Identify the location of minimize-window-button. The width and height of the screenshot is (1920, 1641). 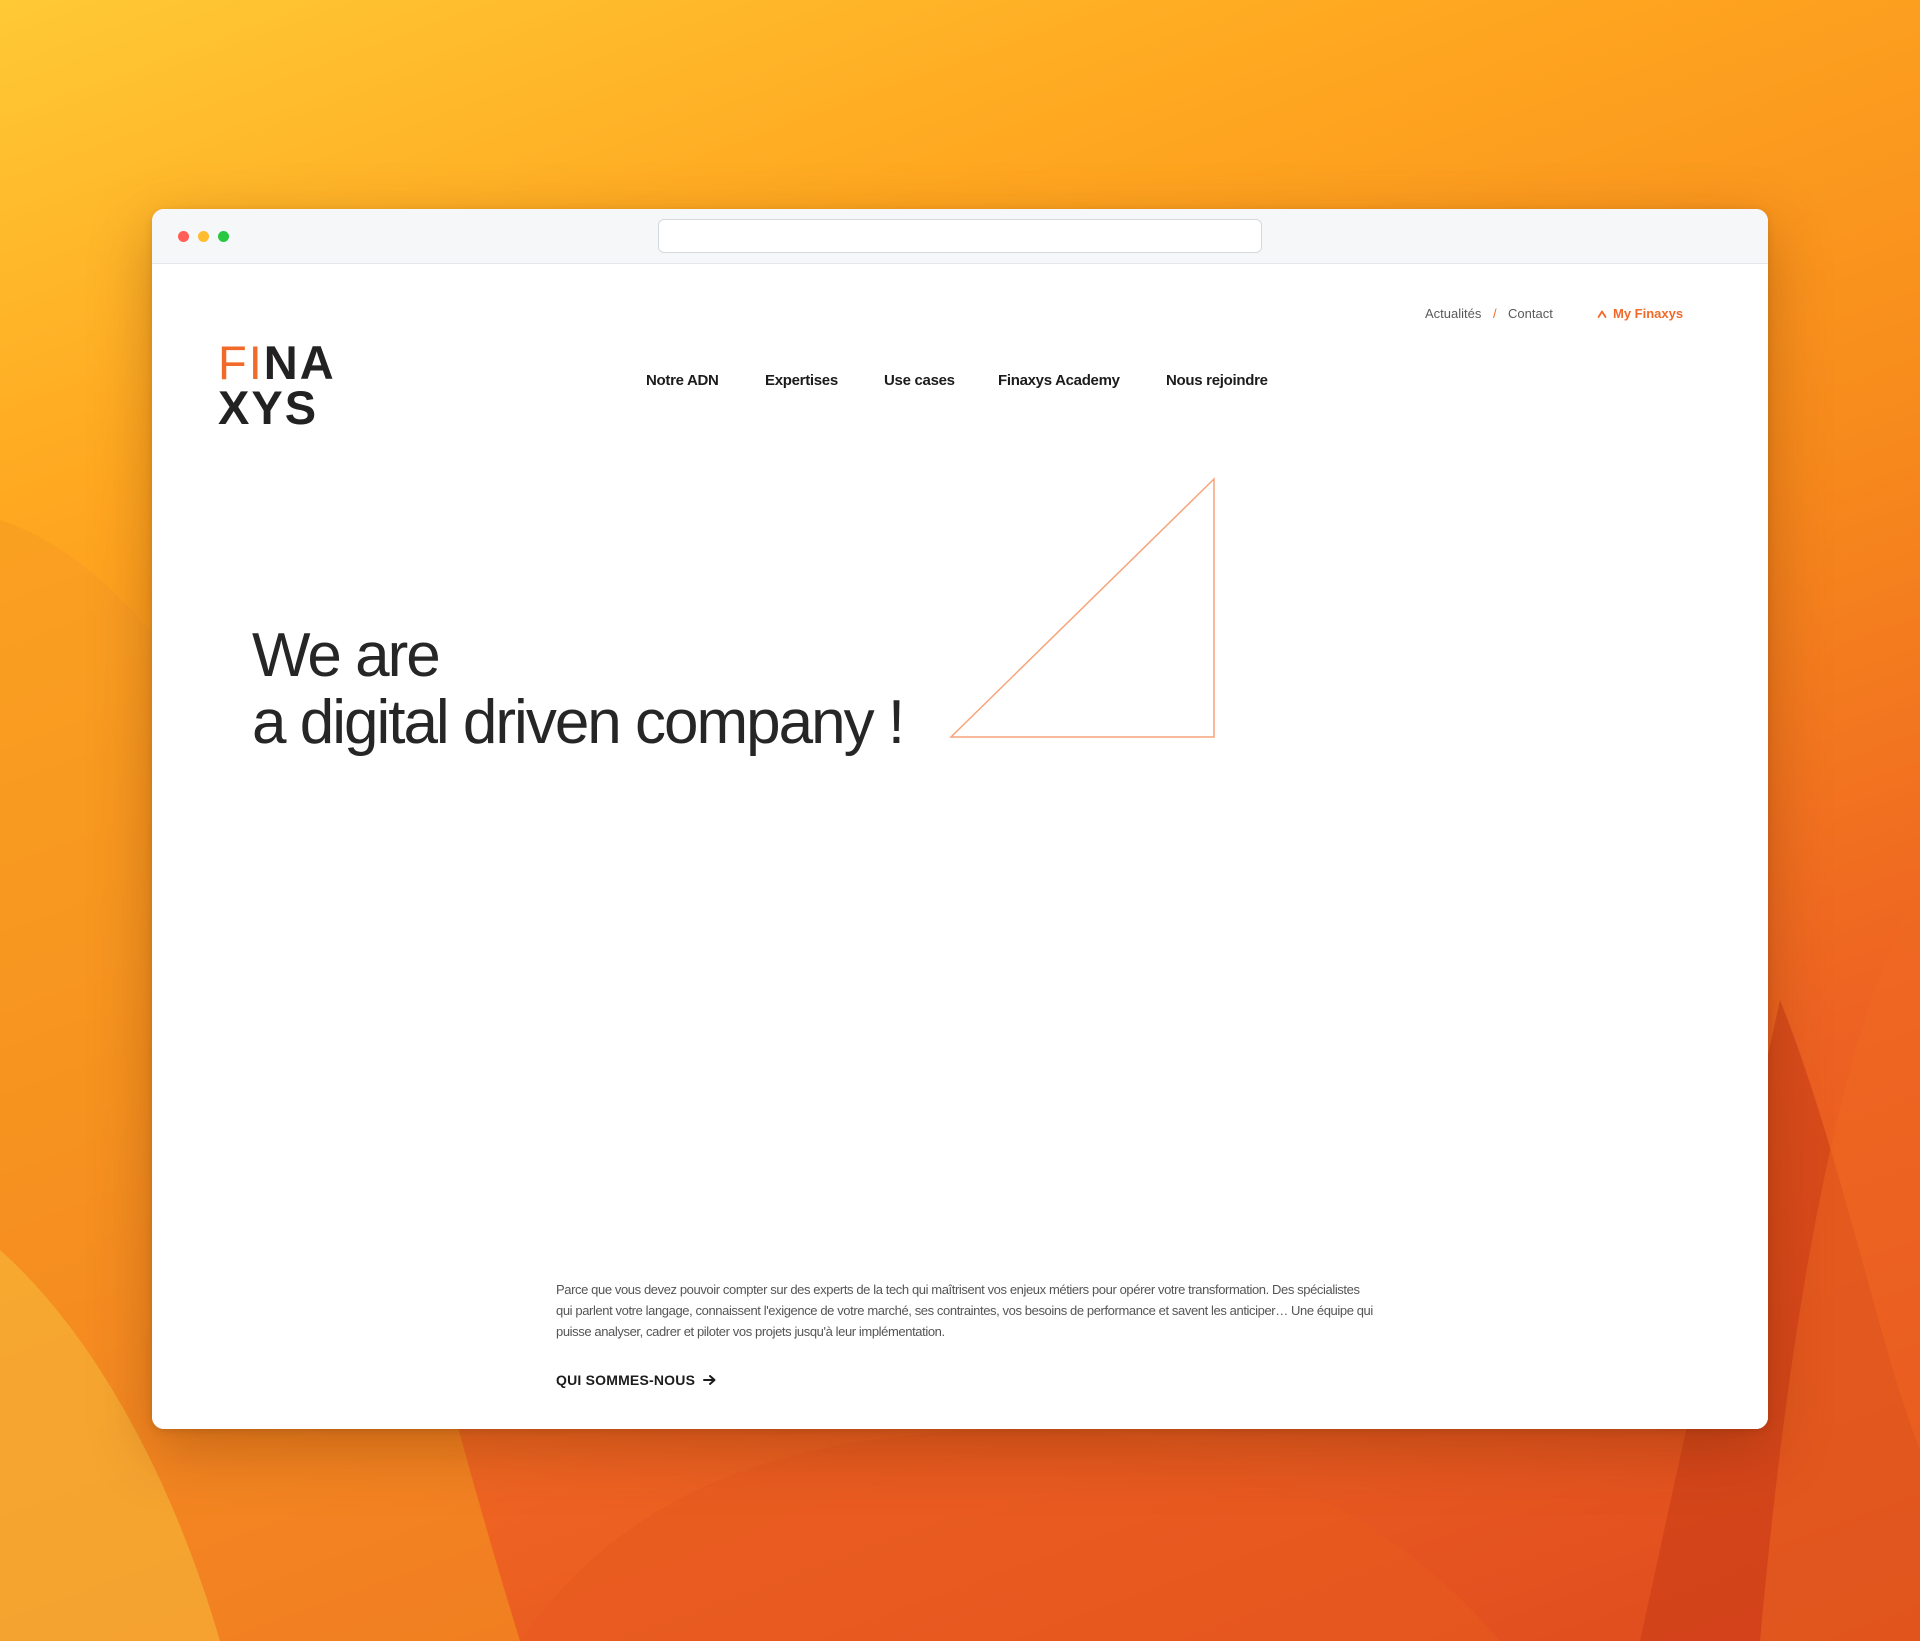
(203, 236).